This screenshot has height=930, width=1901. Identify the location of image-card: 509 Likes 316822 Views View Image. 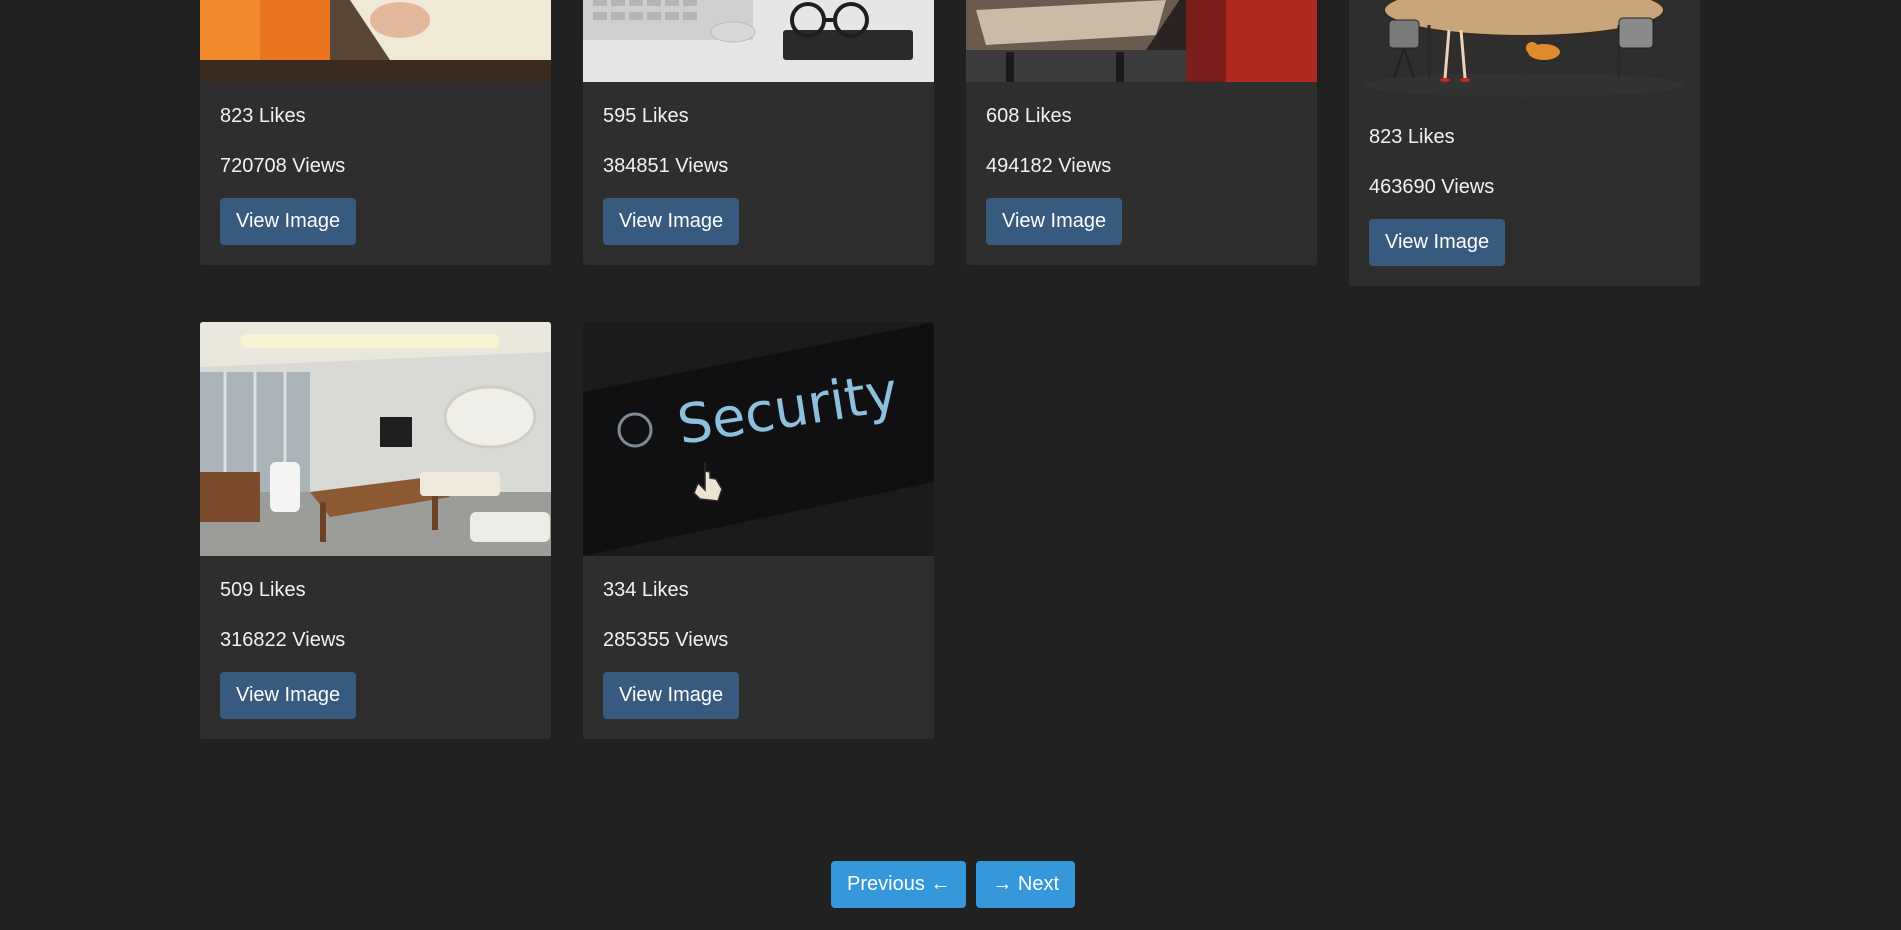
(375, 530).